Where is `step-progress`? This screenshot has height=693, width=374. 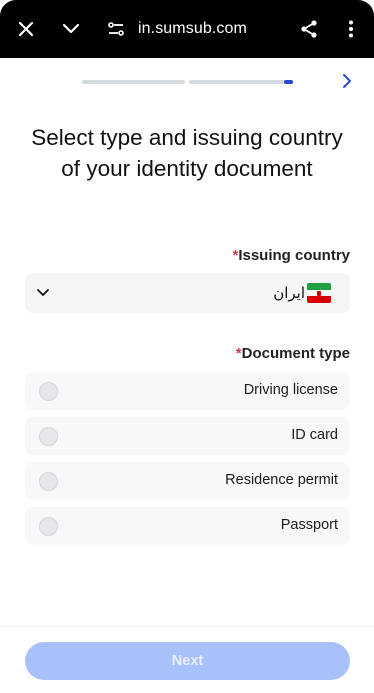
step-progress is located at coordinates (187, 82).